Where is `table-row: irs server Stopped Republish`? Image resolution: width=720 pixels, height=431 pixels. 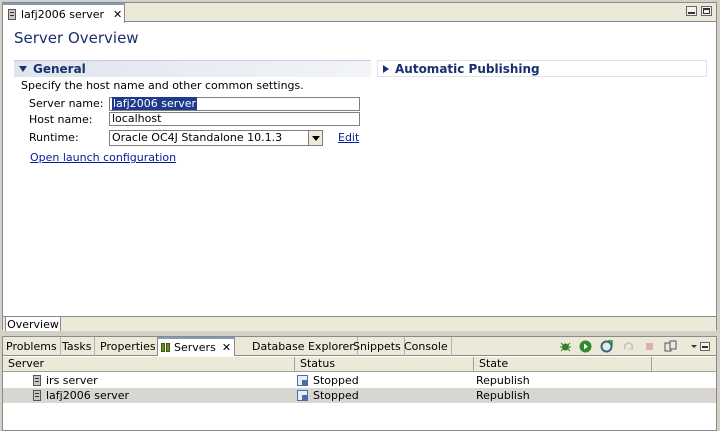 table-row: irs server Stopped Republish is located at coordinates (359, 380).